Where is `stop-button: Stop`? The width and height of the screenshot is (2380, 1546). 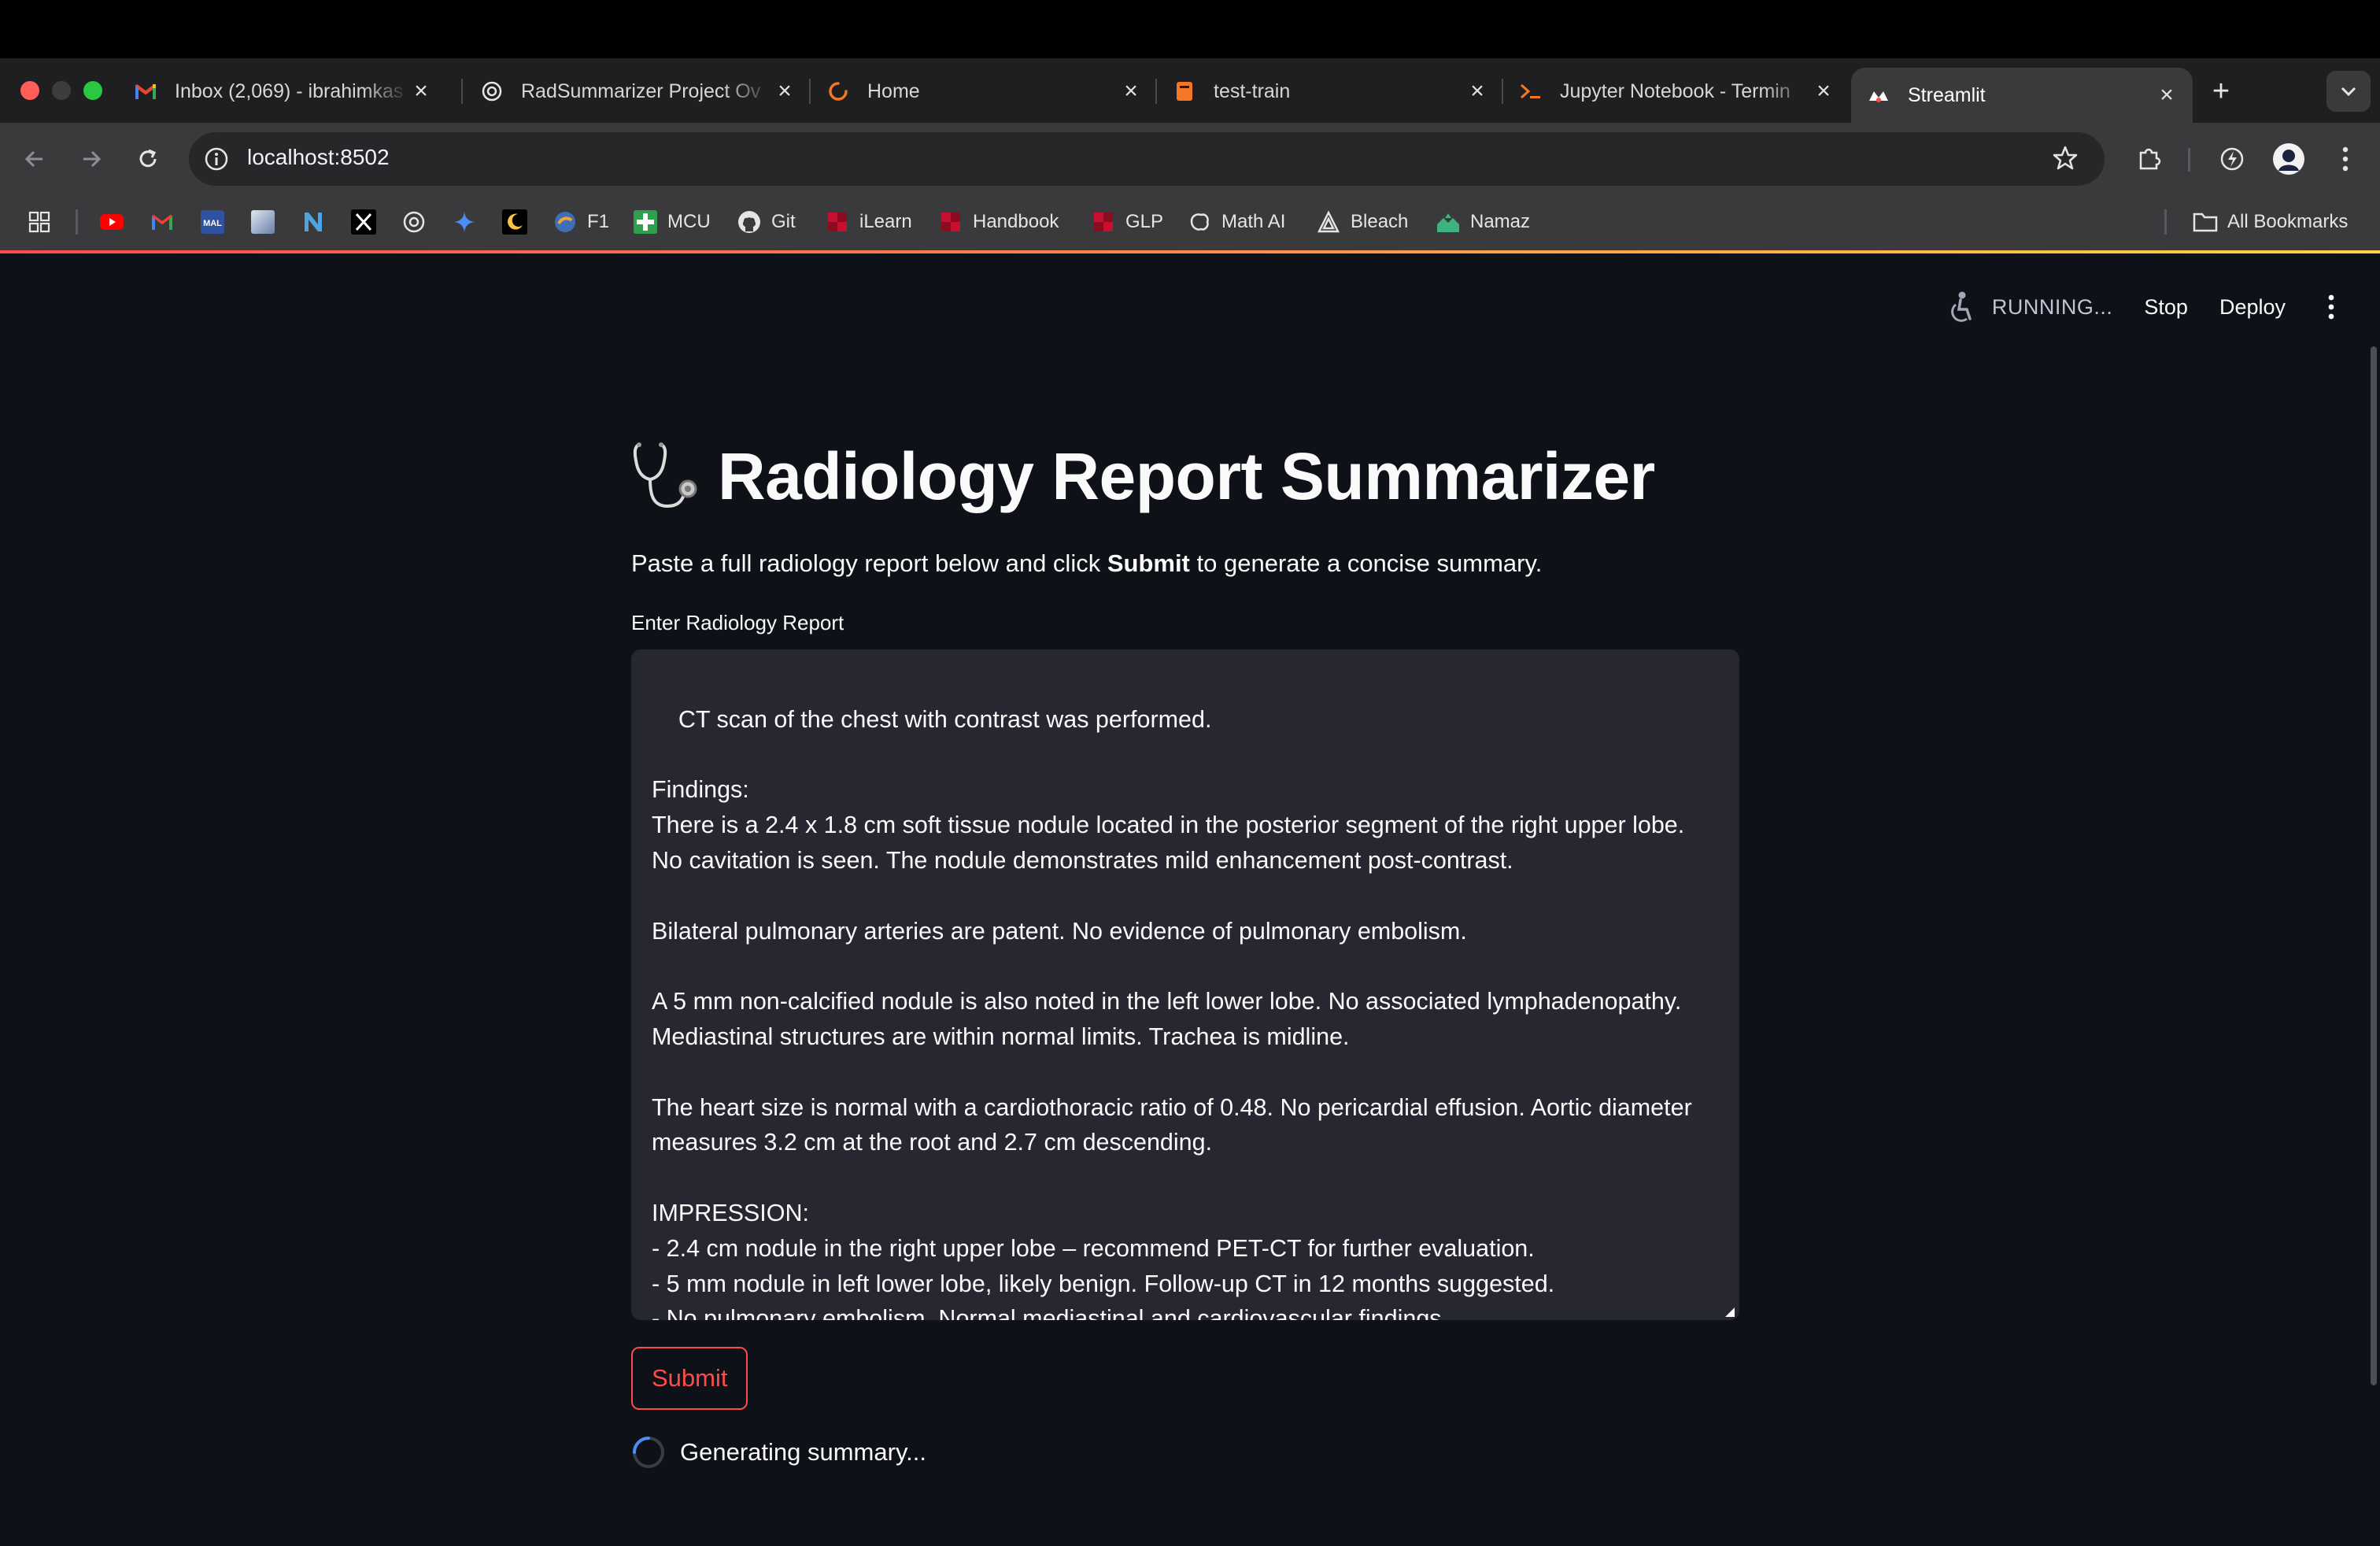 stop-button: Stop is located at coordinates (2166, 307).